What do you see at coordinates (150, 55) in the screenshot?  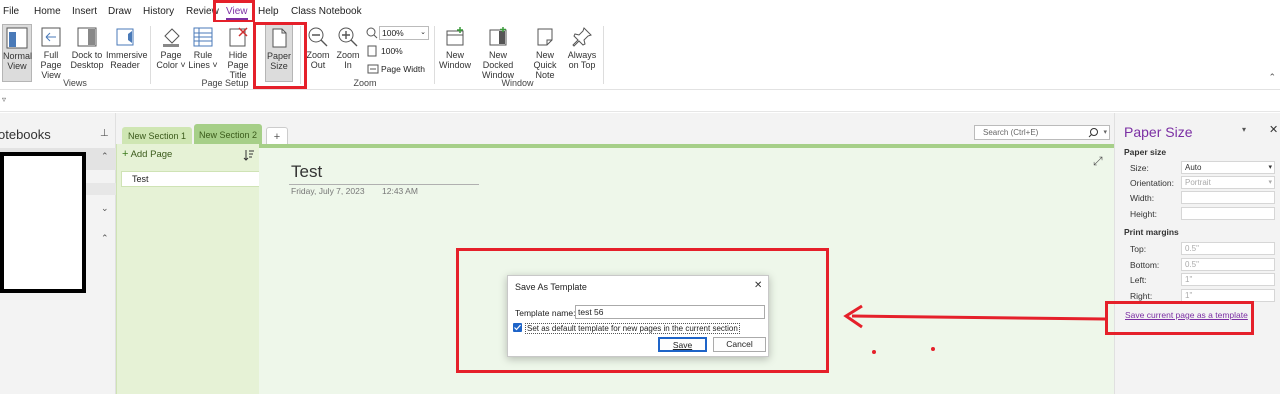 I see `views-separator` at bounding box center [150, 55].